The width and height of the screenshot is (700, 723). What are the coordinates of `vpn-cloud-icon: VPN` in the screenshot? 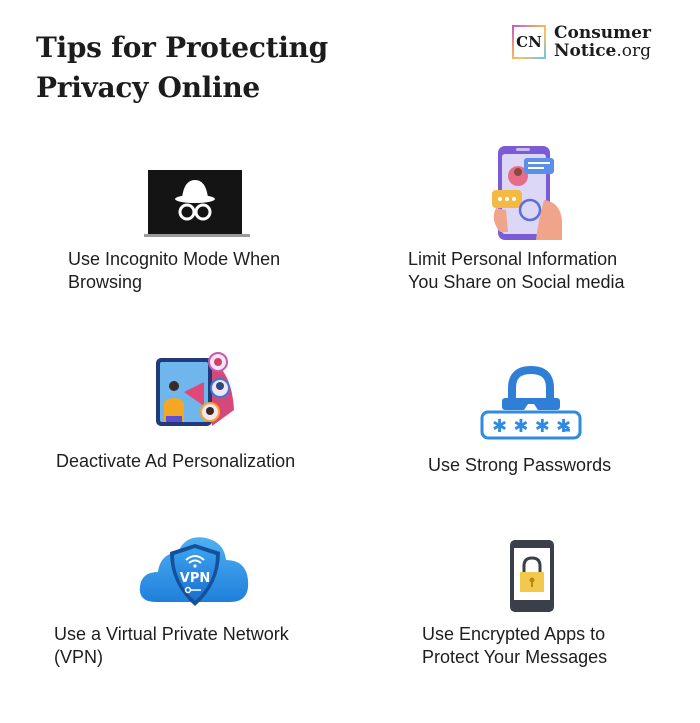 It's located at (194, 571).